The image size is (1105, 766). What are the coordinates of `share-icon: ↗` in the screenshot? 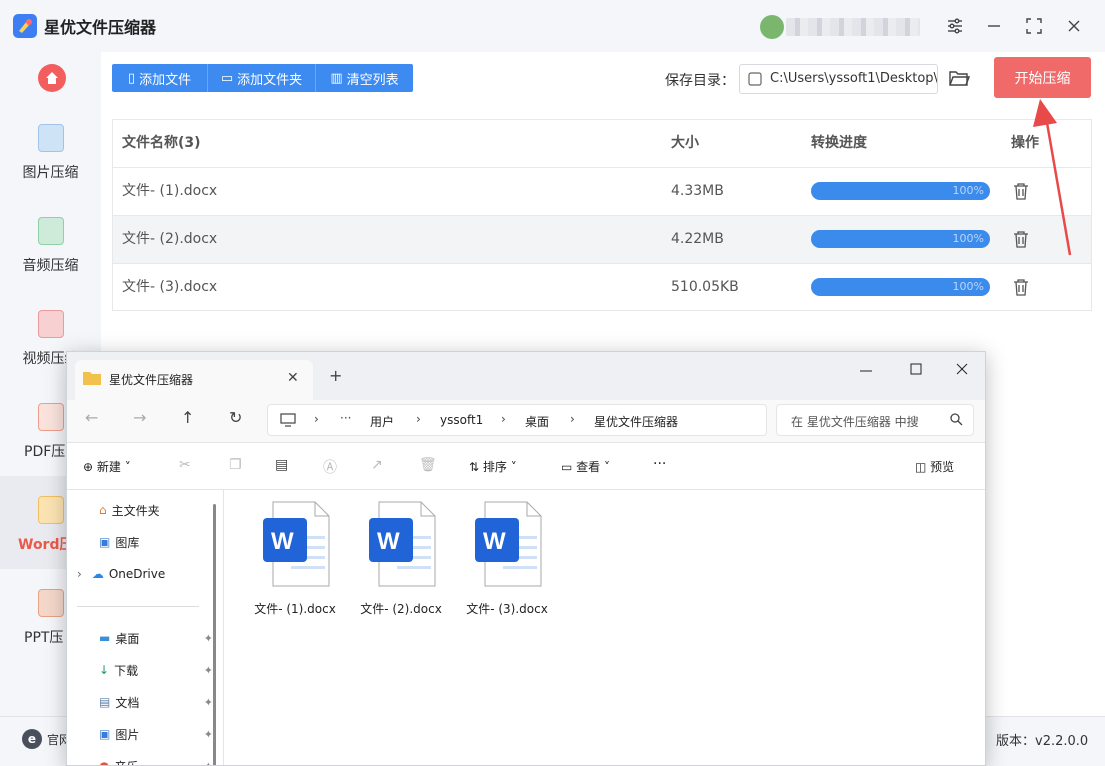 It's located at (377, 465).